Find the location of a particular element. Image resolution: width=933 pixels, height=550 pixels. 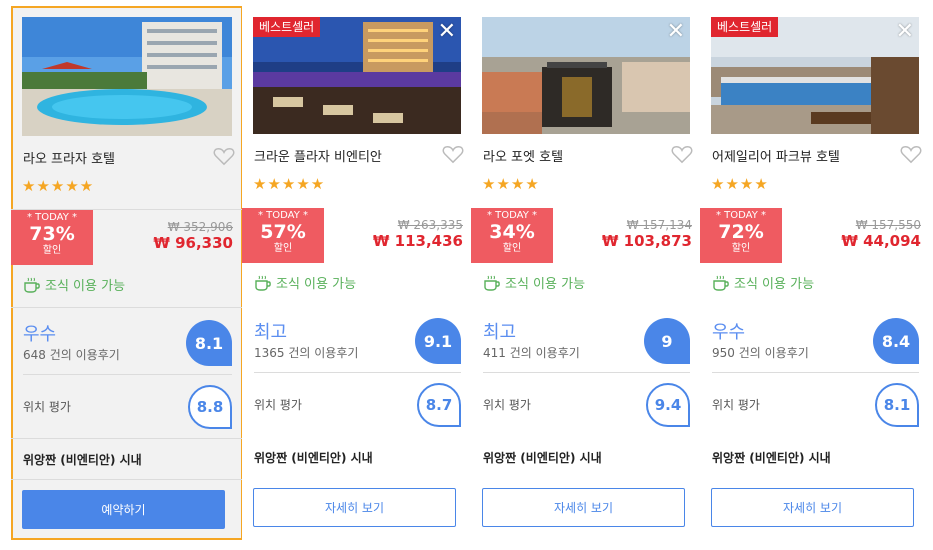

review-score: 9.1 is located at coordinates (438, 341).